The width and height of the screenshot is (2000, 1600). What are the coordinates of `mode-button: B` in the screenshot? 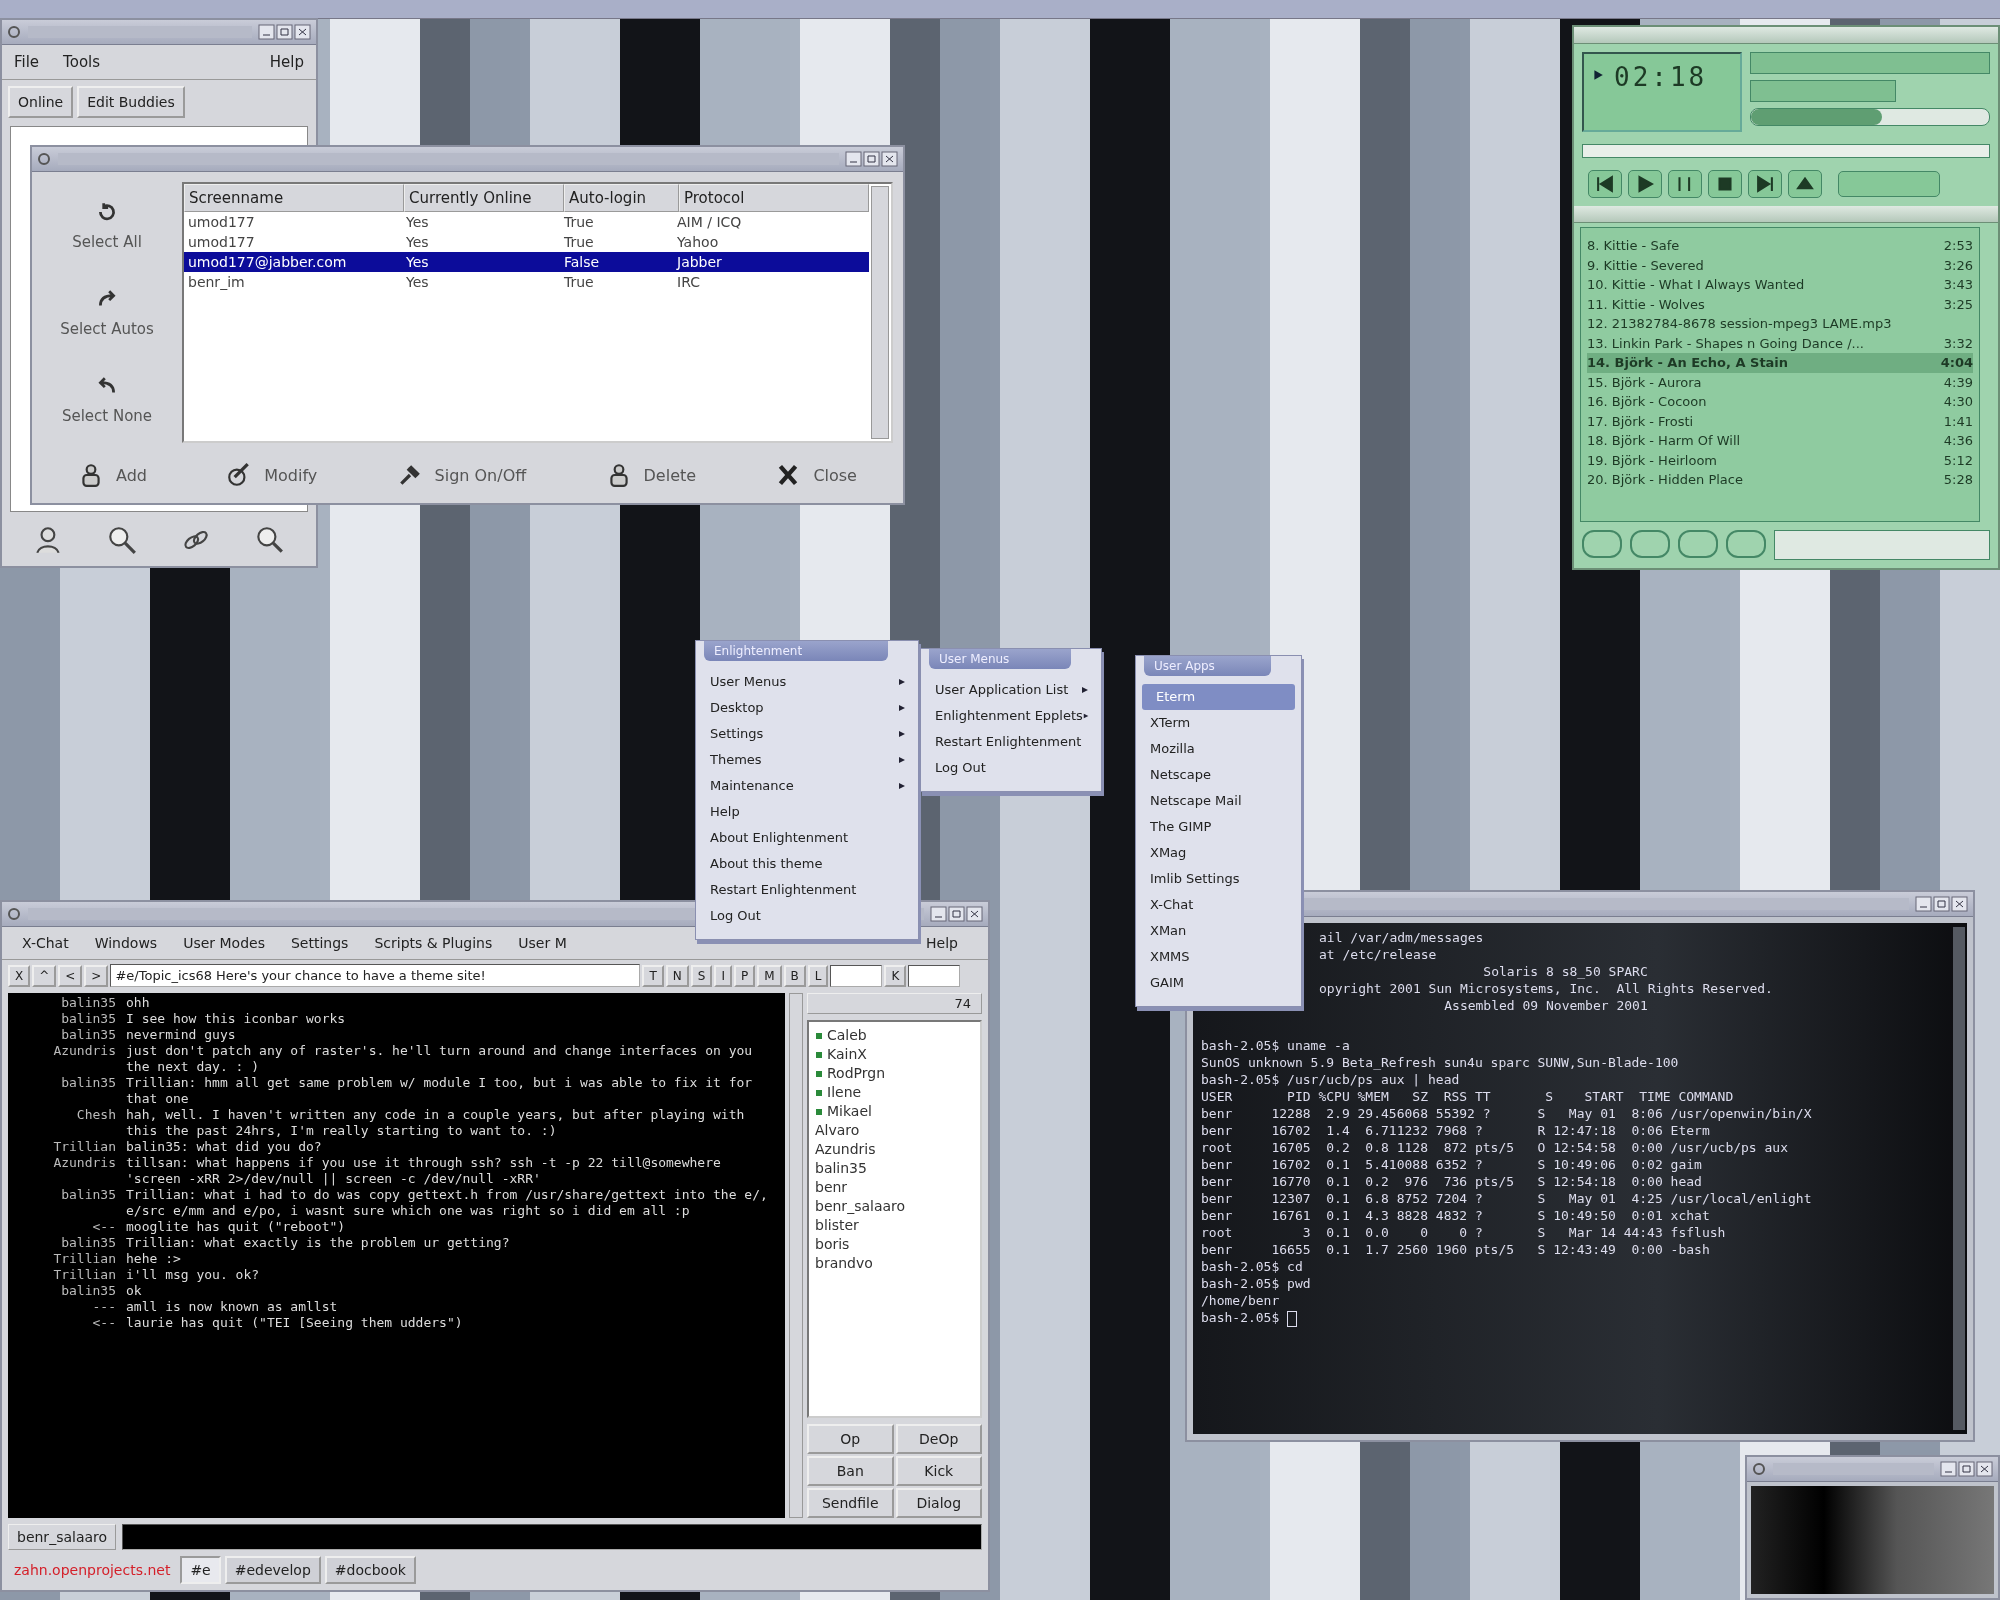 It's located at (794, 975).